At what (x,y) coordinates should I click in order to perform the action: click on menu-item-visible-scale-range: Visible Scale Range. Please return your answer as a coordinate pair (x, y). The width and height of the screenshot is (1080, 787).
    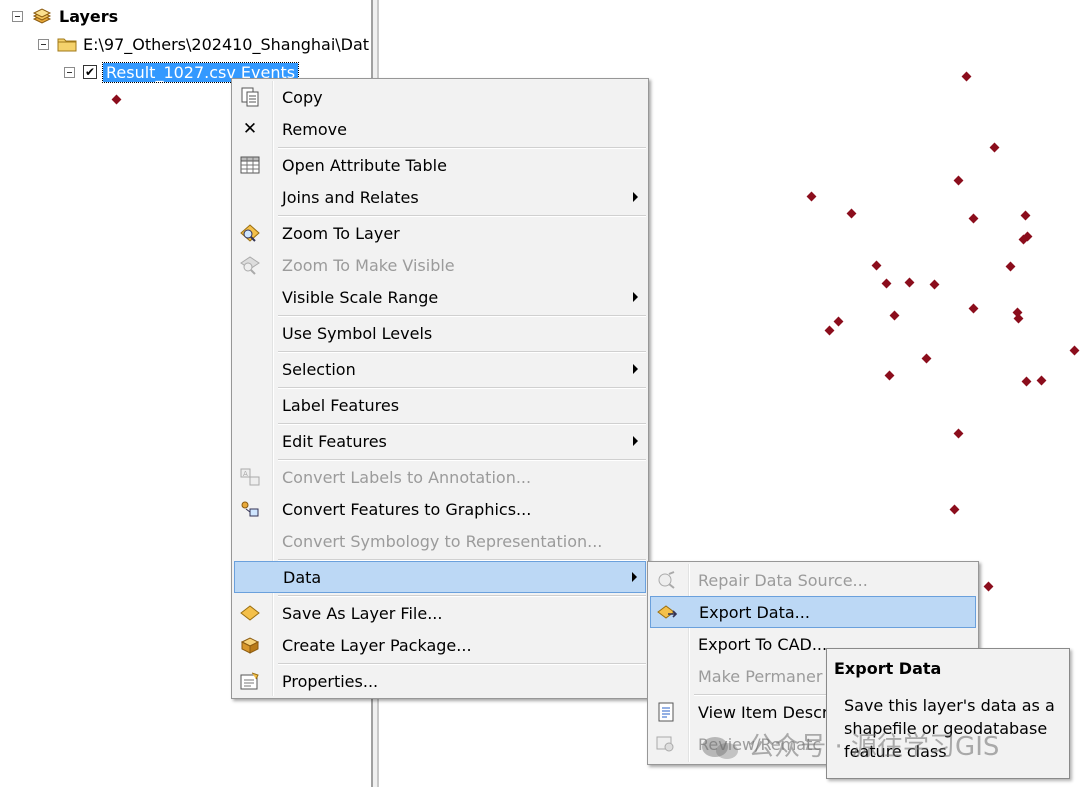
    Looking at the image, I should click on (440, 297).